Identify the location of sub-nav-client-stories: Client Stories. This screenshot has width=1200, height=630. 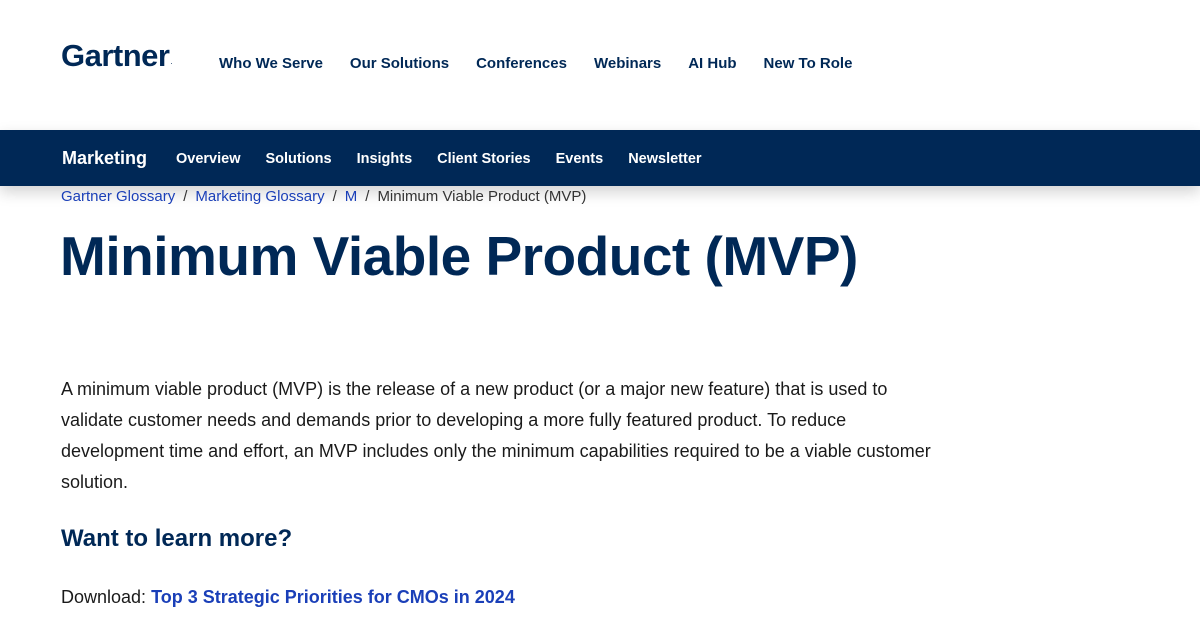
(483, 159).